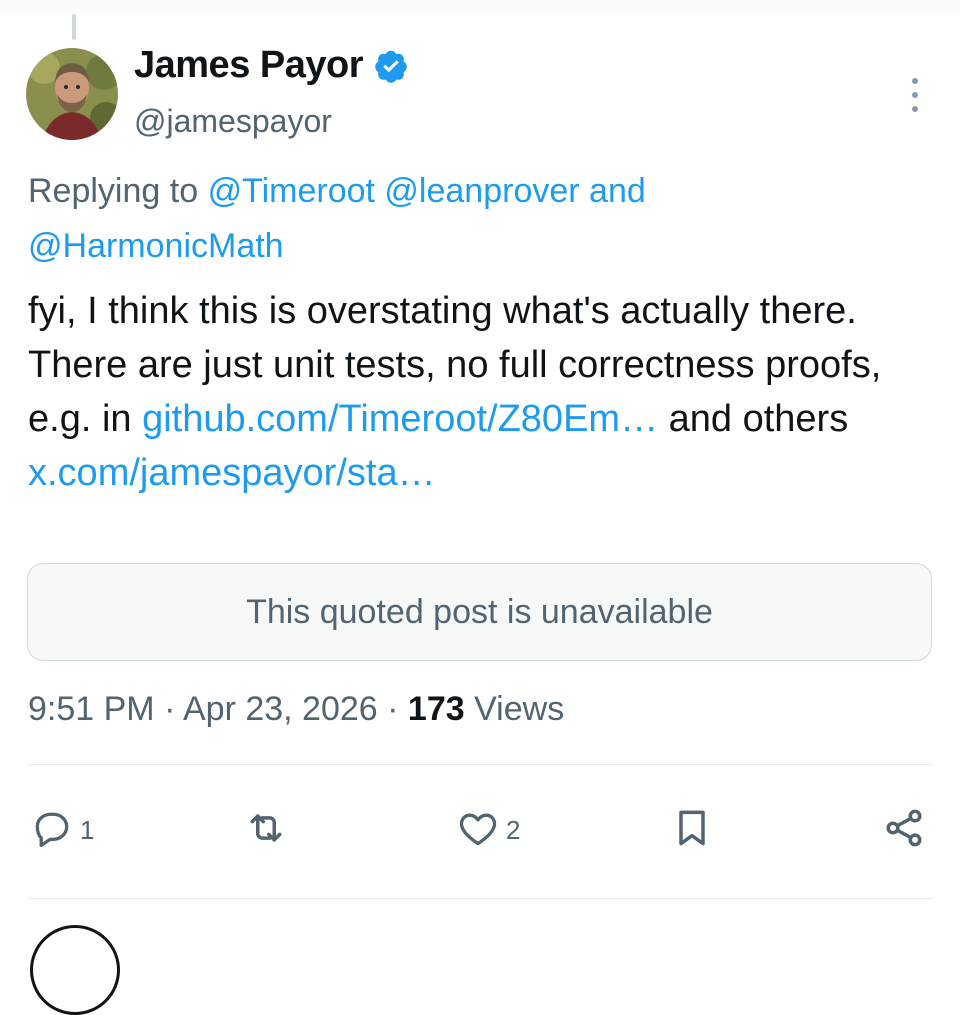 This screenshot has height=1015, width=960. I want to click on repost-button, so click(266, 830).